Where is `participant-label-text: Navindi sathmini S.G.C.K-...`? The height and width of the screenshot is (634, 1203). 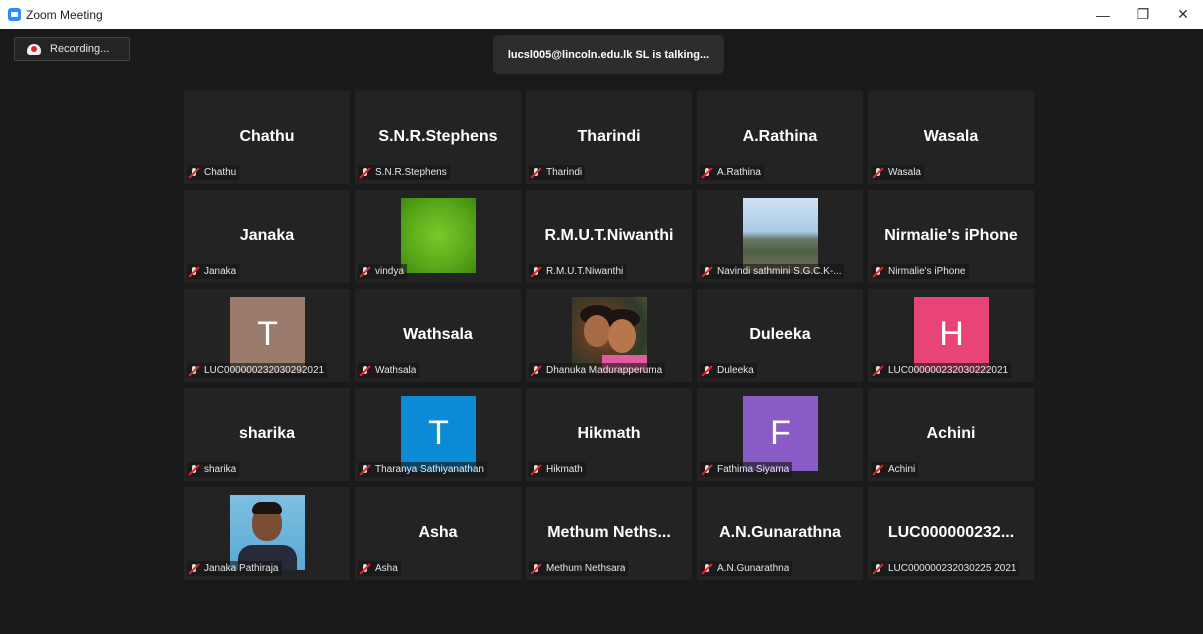
participant-label-text: Navindi sathmini S.G.C.K-... is located at coordinates (779, 271).